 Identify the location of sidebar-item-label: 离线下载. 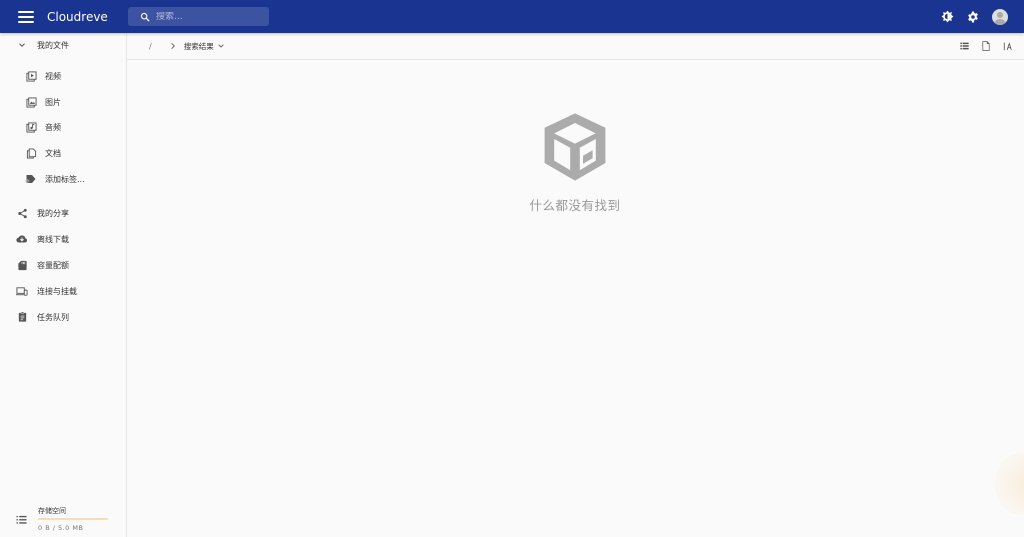
(53, 239).